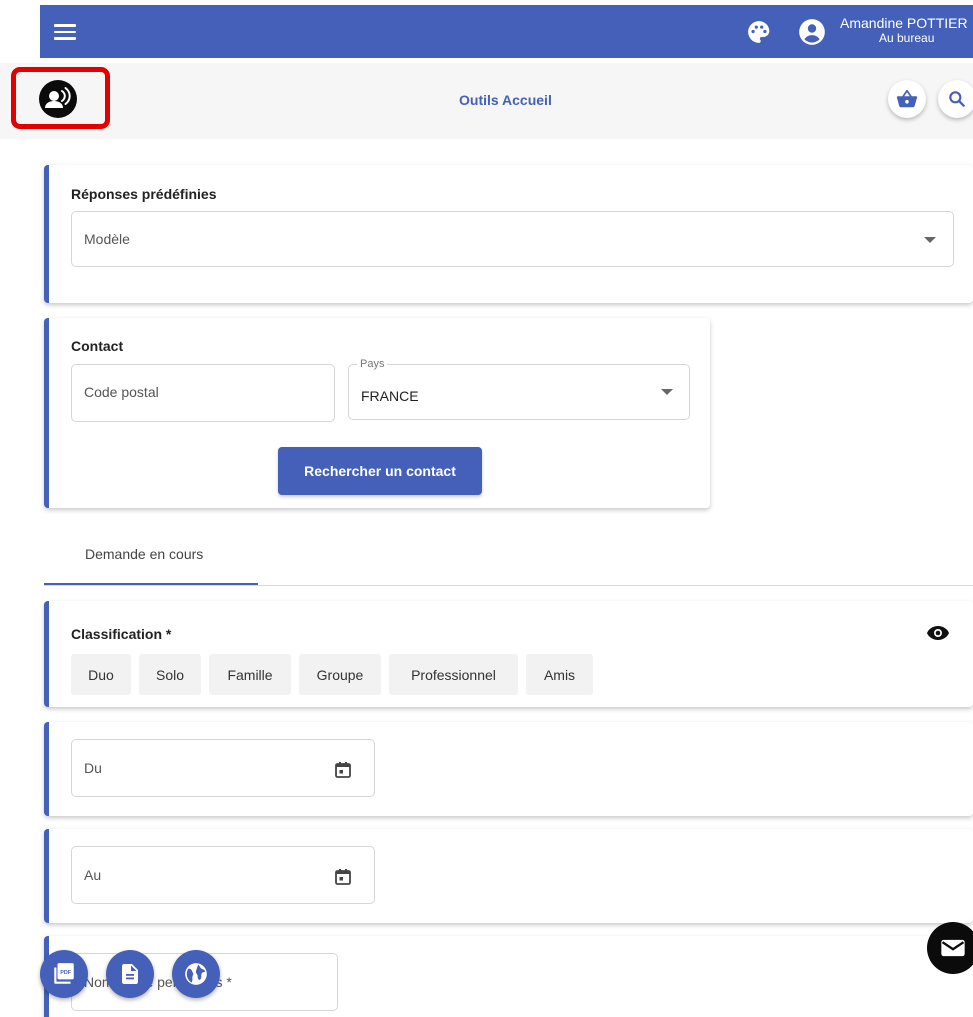 The width and height of the screenshot is (973, 1017). I want to click on chip-amis: Amis, so click(559, 674).